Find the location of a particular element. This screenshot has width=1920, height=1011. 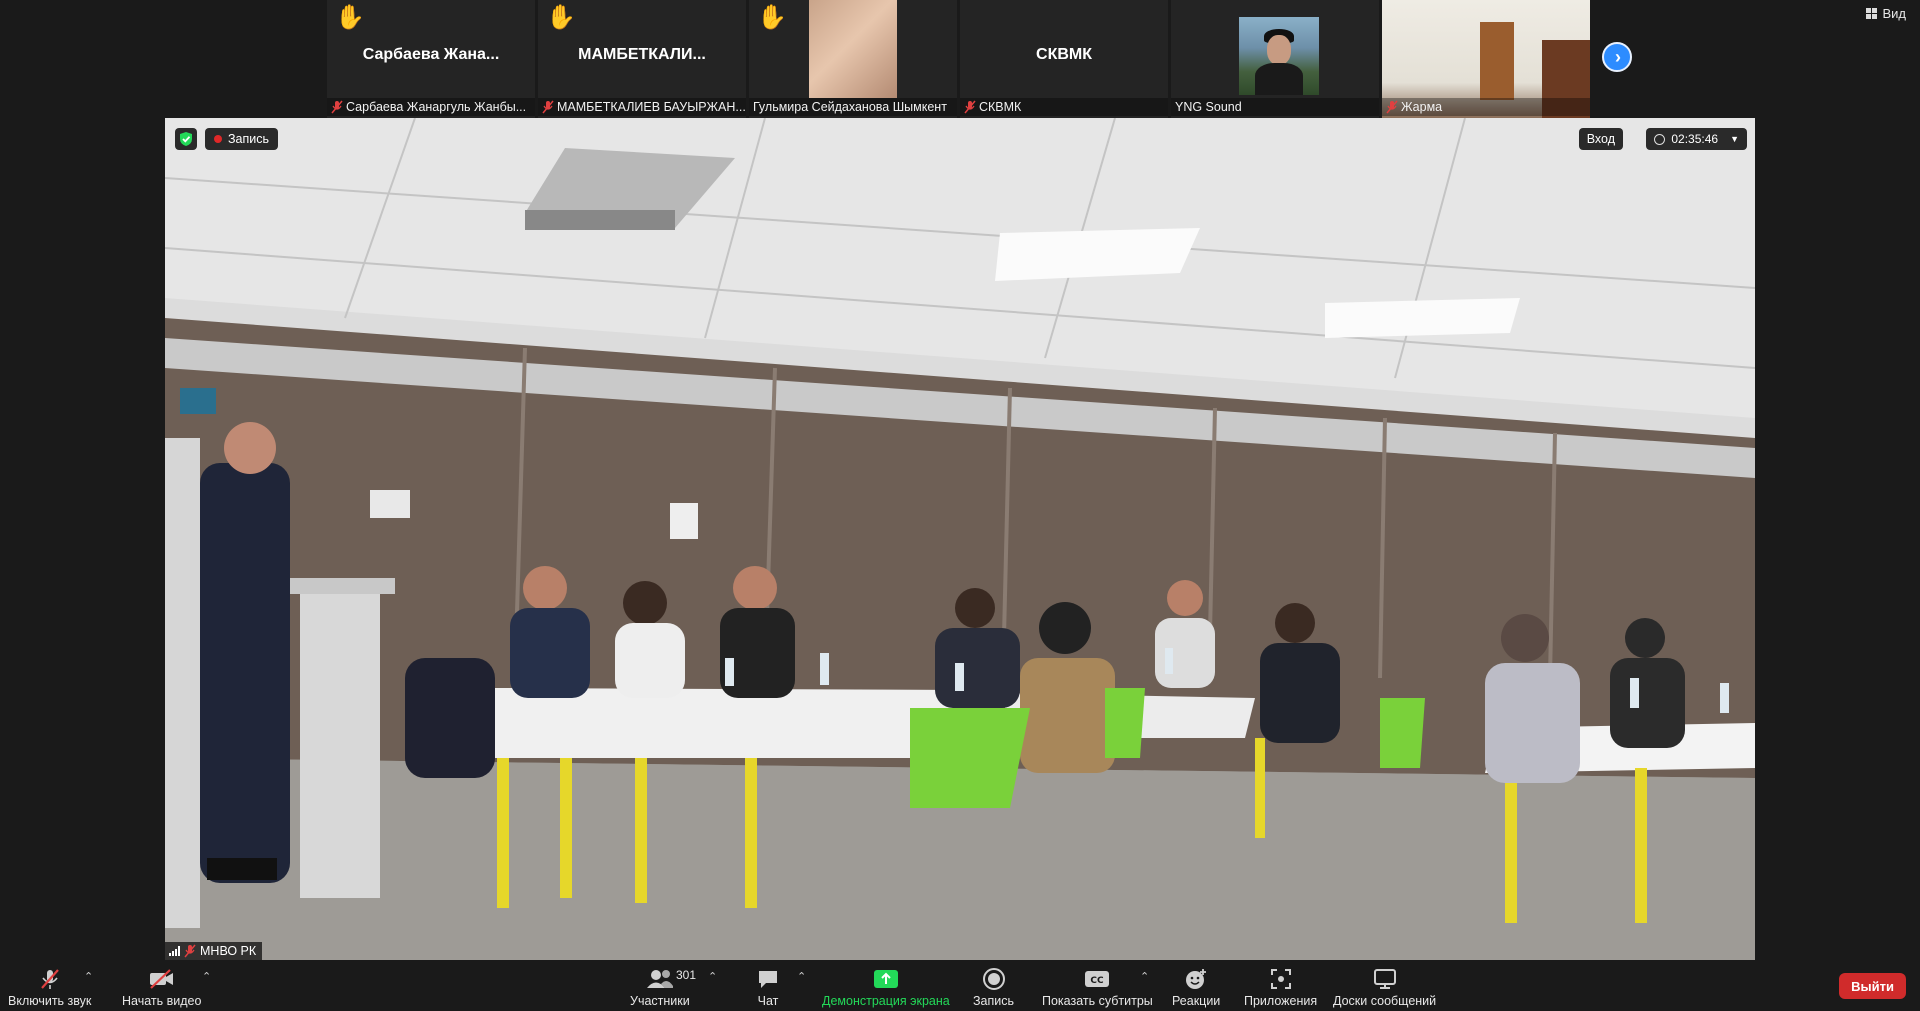

recording-label: Запись is located at coordinates (249, 139).